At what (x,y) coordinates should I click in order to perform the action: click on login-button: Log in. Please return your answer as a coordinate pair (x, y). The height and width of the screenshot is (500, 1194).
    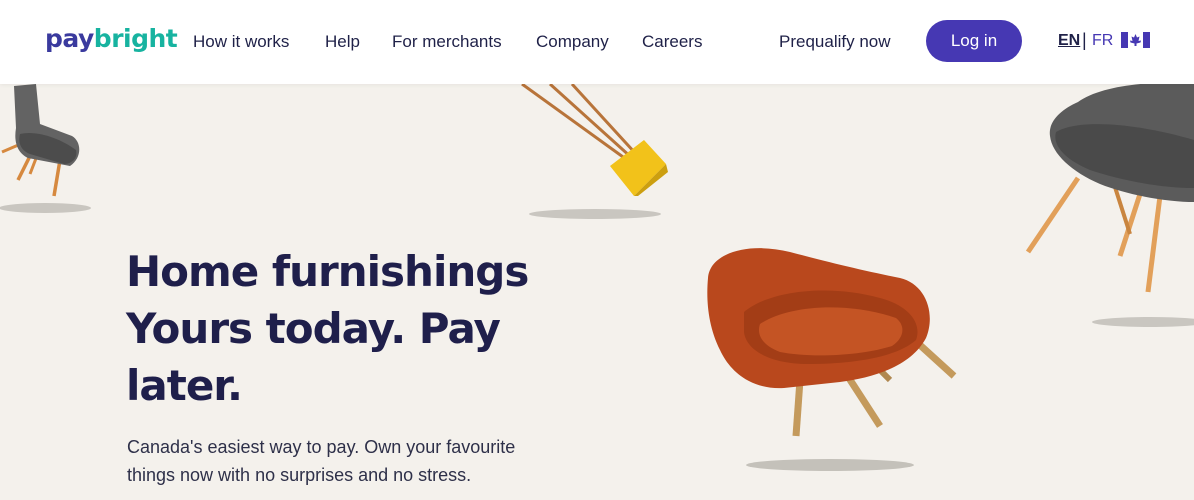
    Looking at the image, I should click on (974, 41).